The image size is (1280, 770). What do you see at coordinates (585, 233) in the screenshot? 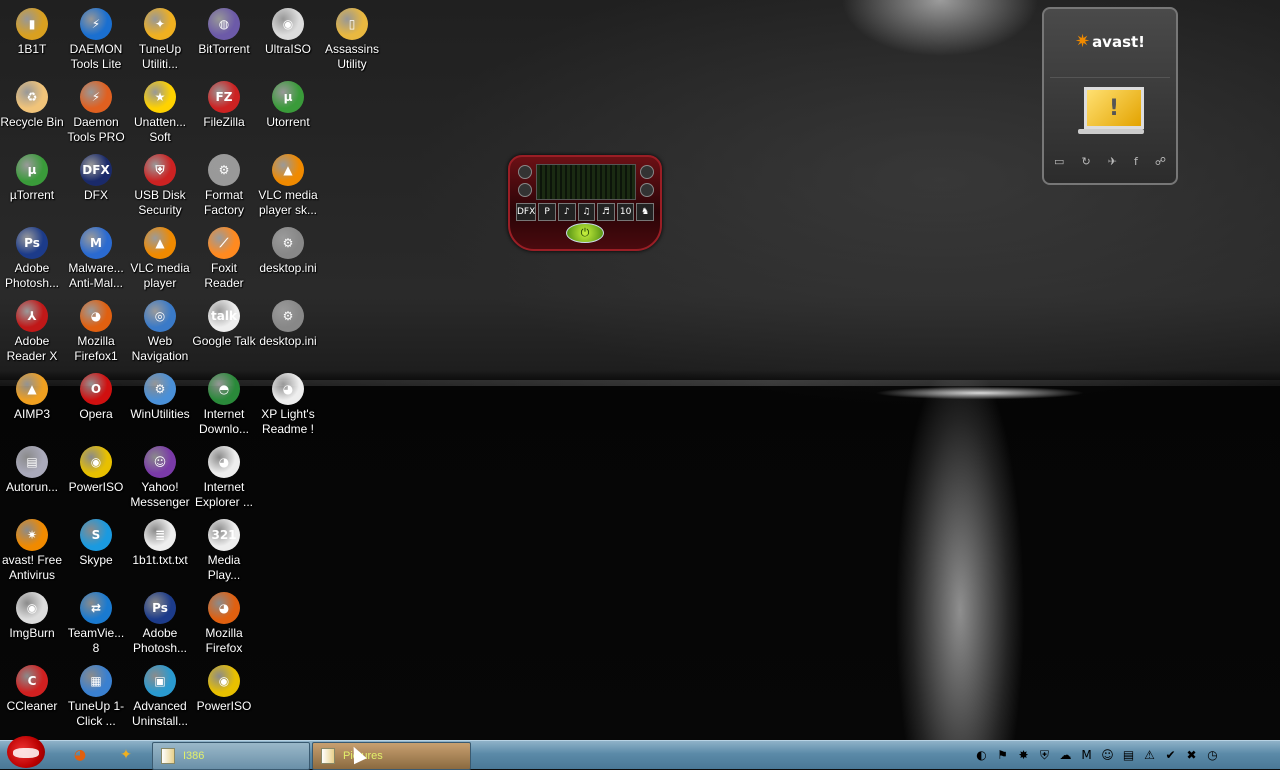
I see `dfx-power-button: ⏻` at bounding box center [585, 233].